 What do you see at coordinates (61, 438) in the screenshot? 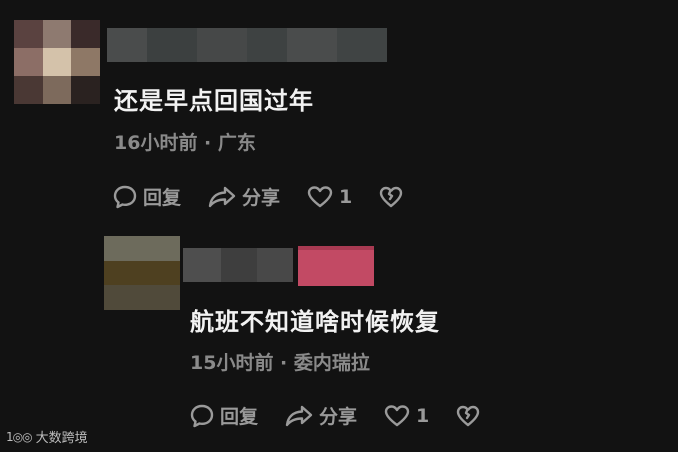
I see `watermark-text: 大数跨境` at bounding box center [61, 438].